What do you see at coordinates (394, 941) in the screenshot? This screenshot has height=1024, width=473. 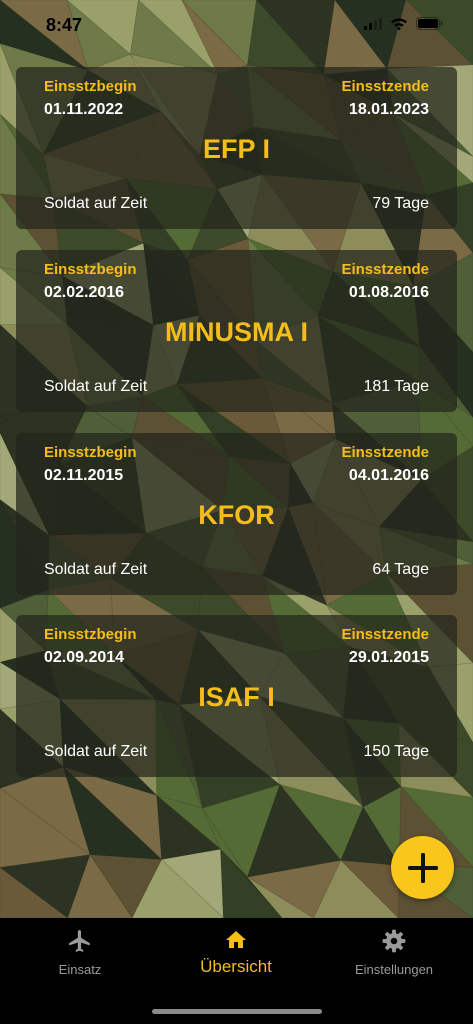 I see `gear-icon` at bounding box center [394, 941].